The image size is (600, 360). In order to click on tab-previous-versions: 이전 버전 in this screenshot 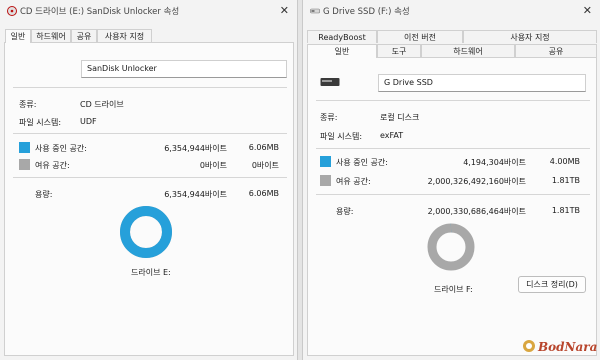, I will do `click(420, 36)`.